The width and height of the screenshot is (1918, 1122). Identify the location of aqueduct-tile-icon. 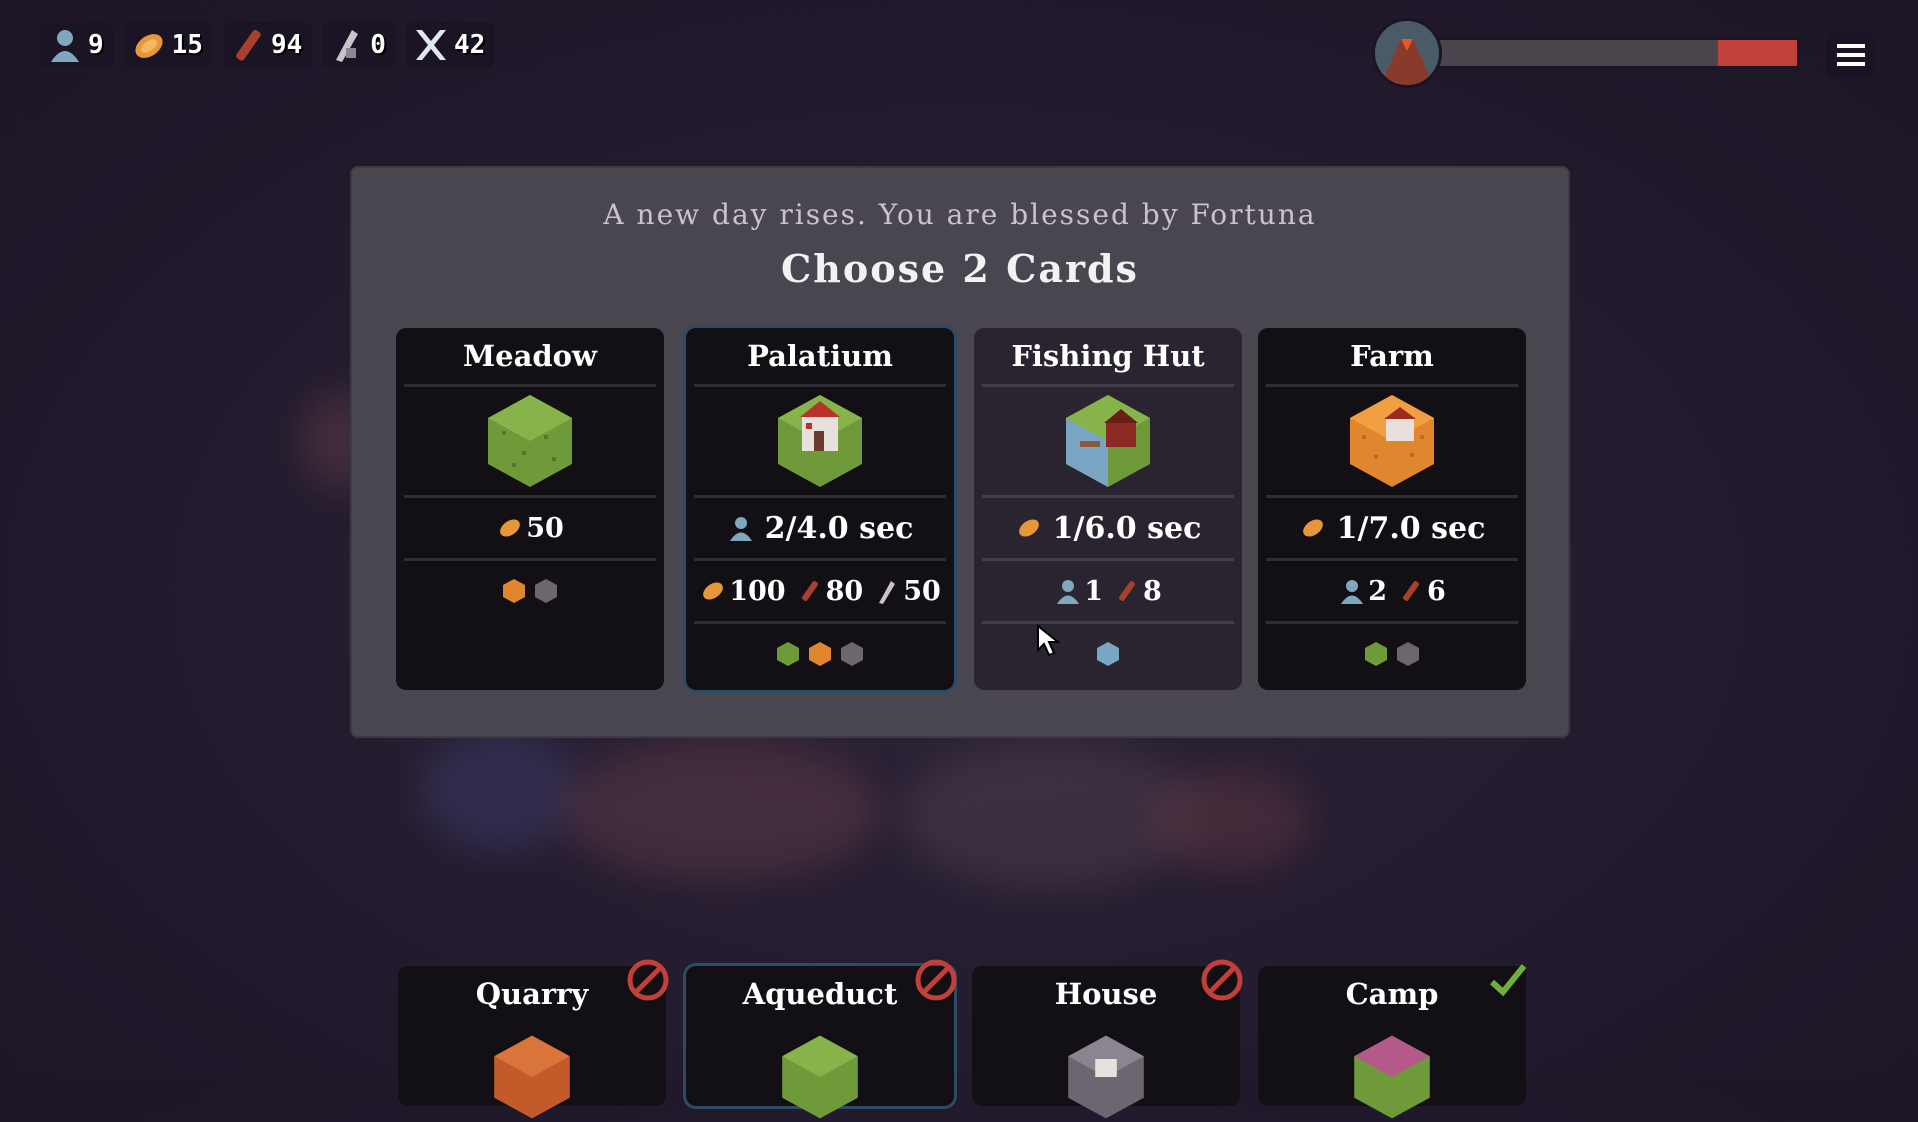
(820, 1077).